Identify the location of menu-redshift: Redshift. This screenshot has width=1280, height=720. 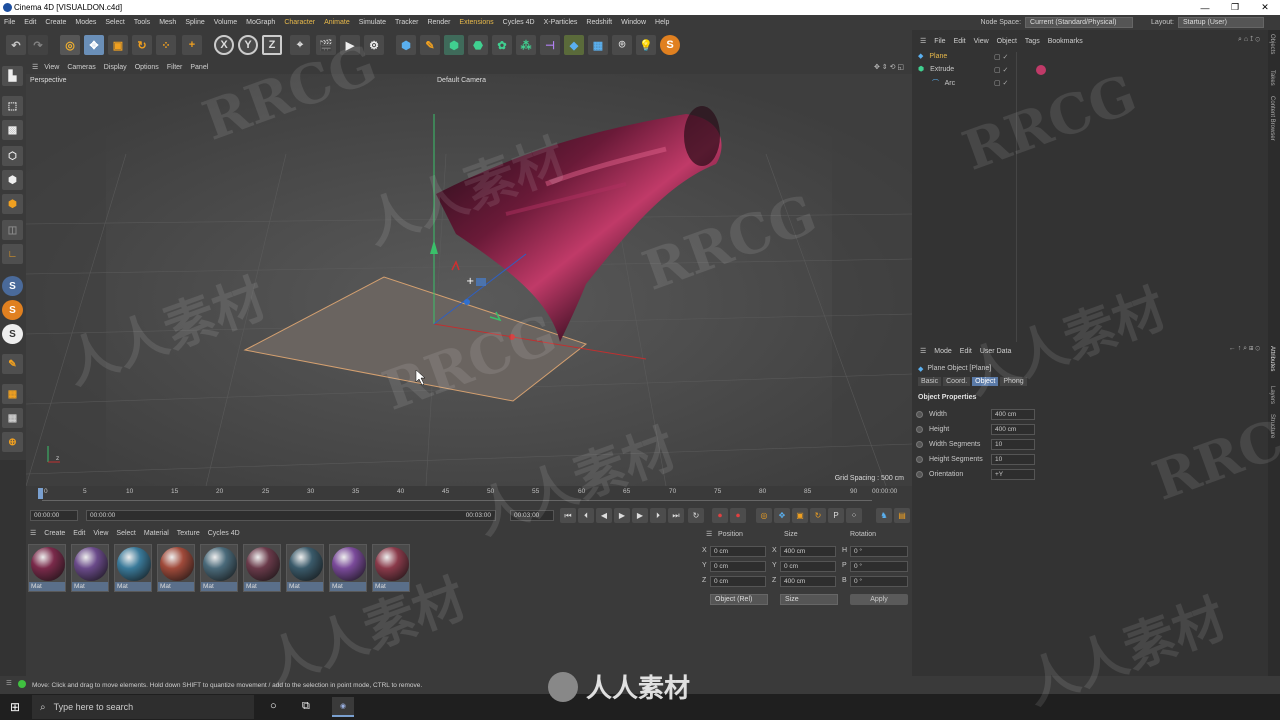
(599, 22).